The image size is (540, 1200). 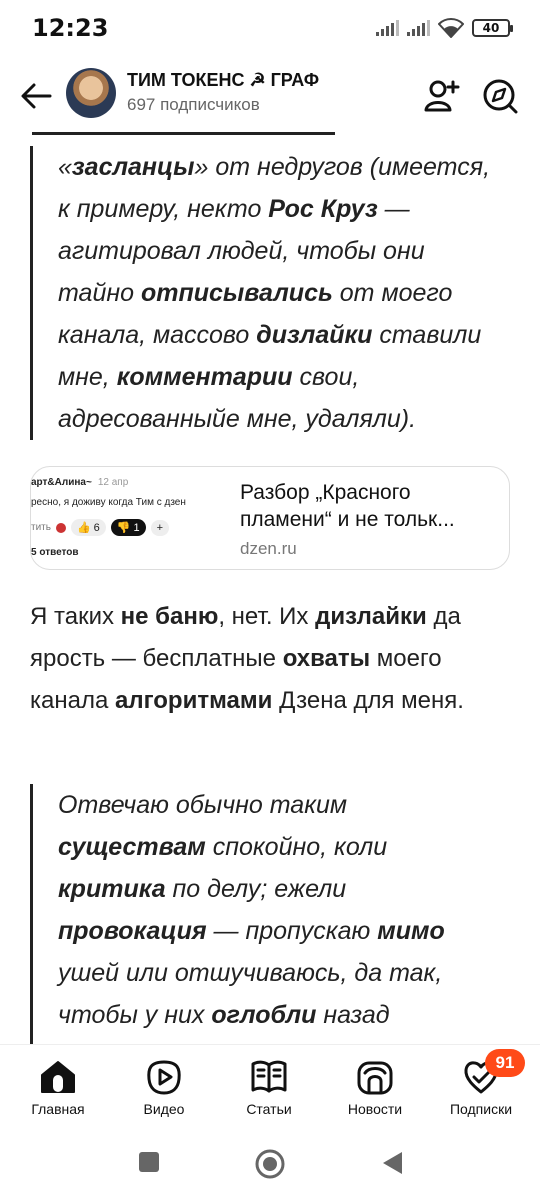 What do you see at coordinates (269, 1109) in the screenshot?
I see `nav-label-articles: Статьи` at bounding box center [269, 1109].